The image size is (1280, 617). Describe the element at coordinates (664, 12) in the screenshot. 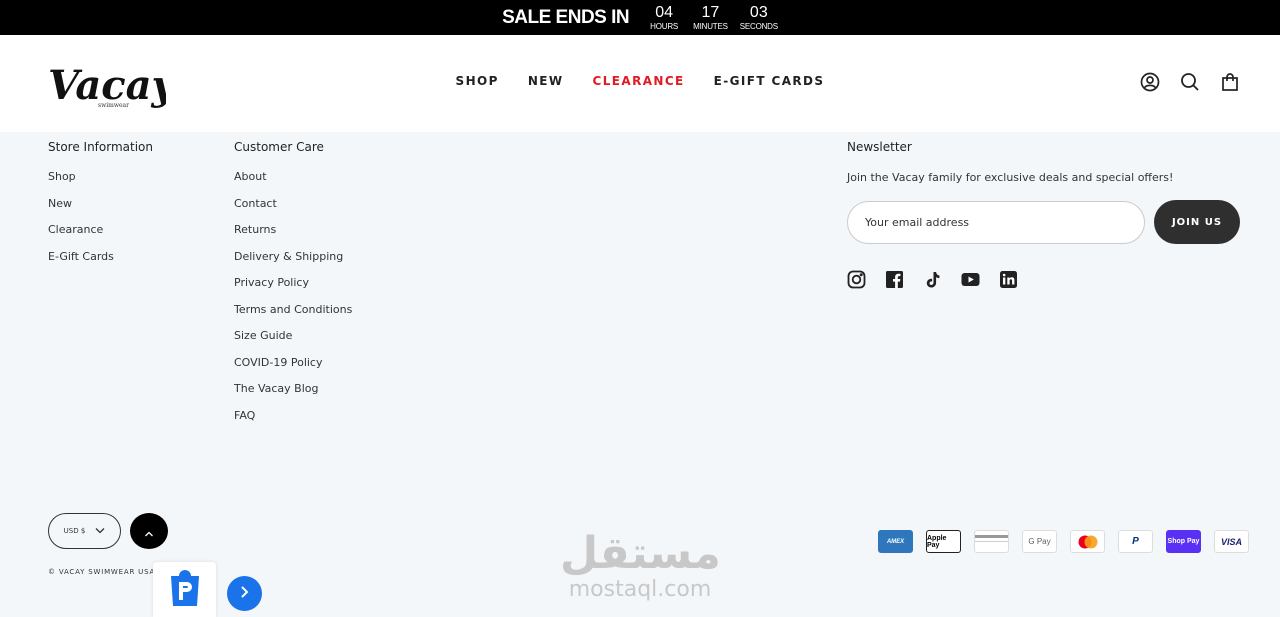

I see `countdown-value: 04` at that location.